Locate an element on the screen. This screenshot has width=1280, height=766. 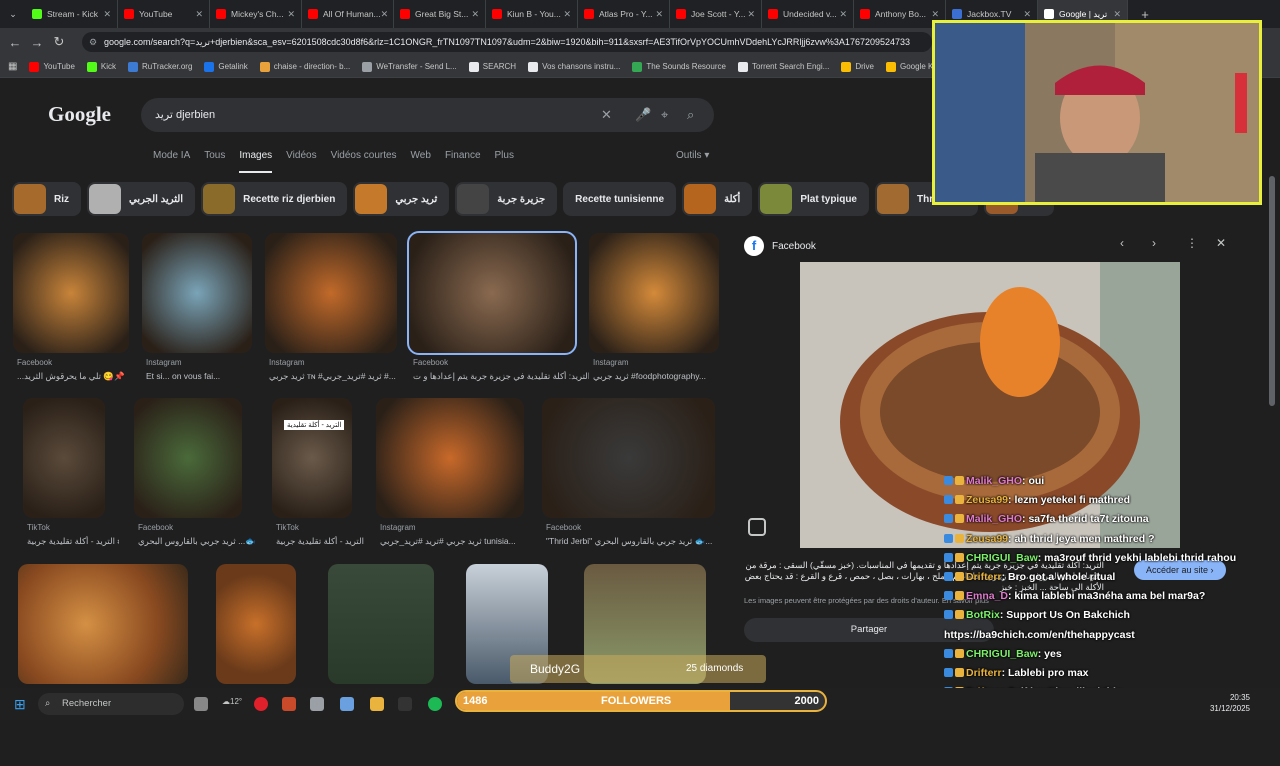
chat-username: Zeusa99 is located at coordinates (987, 500).